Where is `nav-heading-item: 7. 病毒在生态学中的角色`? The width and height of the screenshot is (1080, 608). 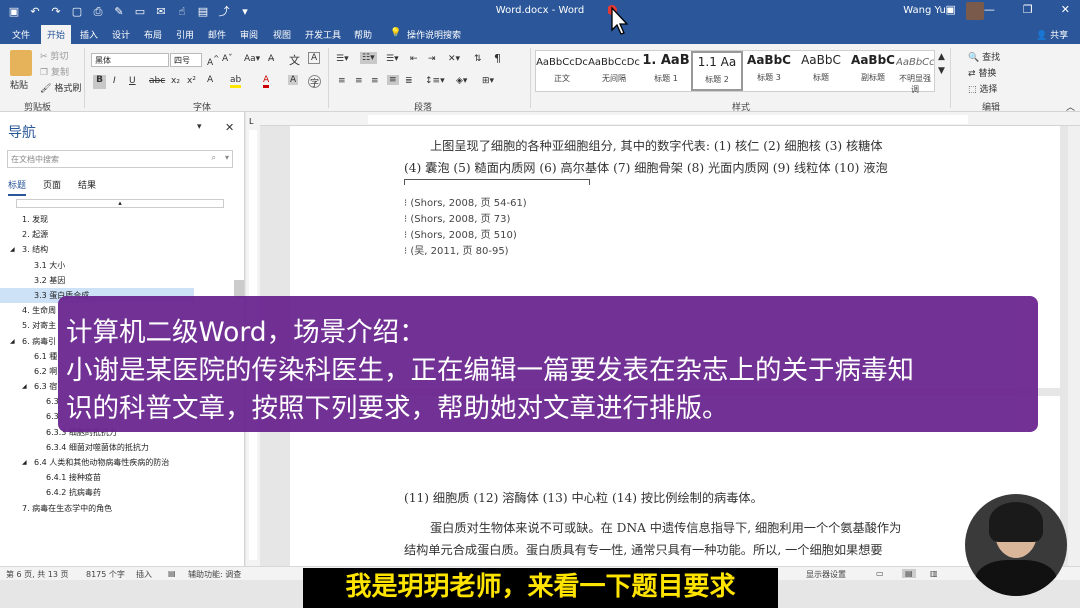 nav-heading-item: 7. 病毒在生态学中的角色 is located at coordinates (120, 508).